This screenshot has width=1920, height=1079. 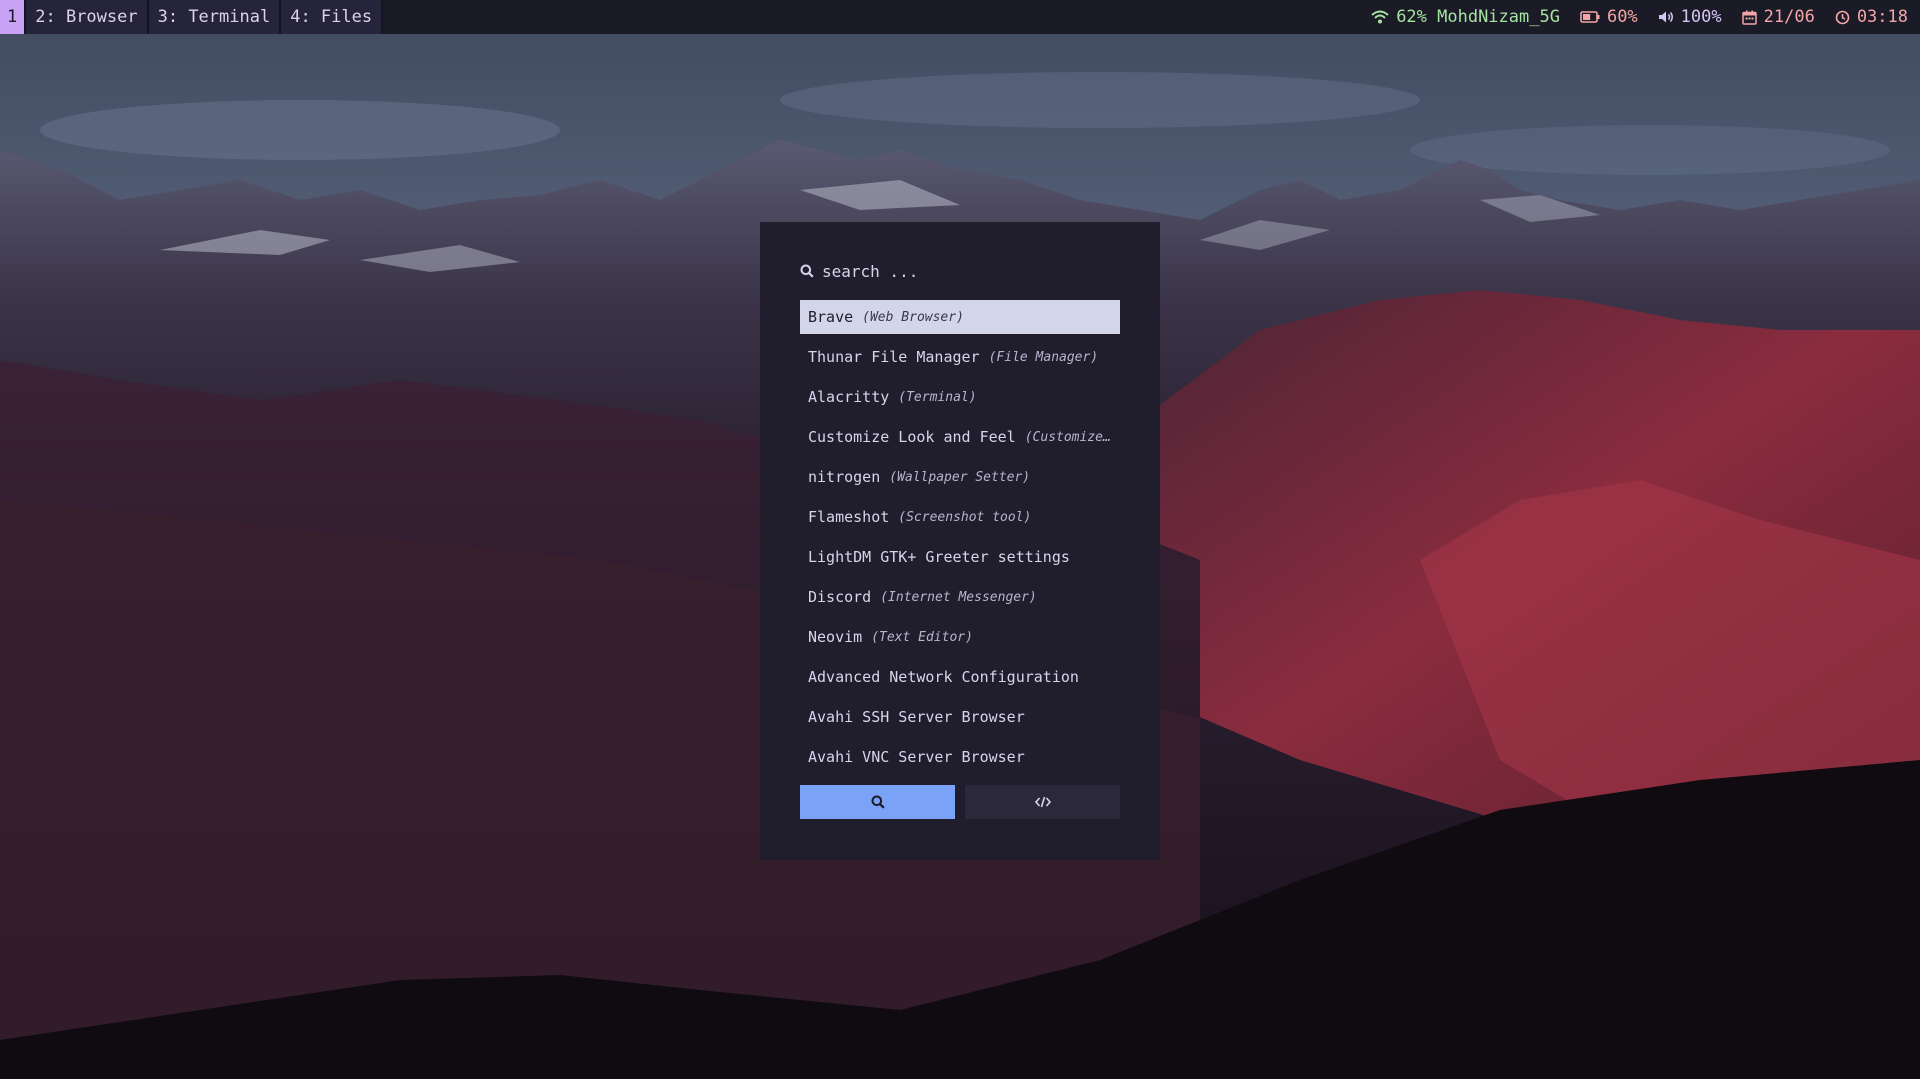 What do you see at coordinates (13, 17) in the screenshot?
I see `workspace-1: 1` at bounding box center [13, 17].